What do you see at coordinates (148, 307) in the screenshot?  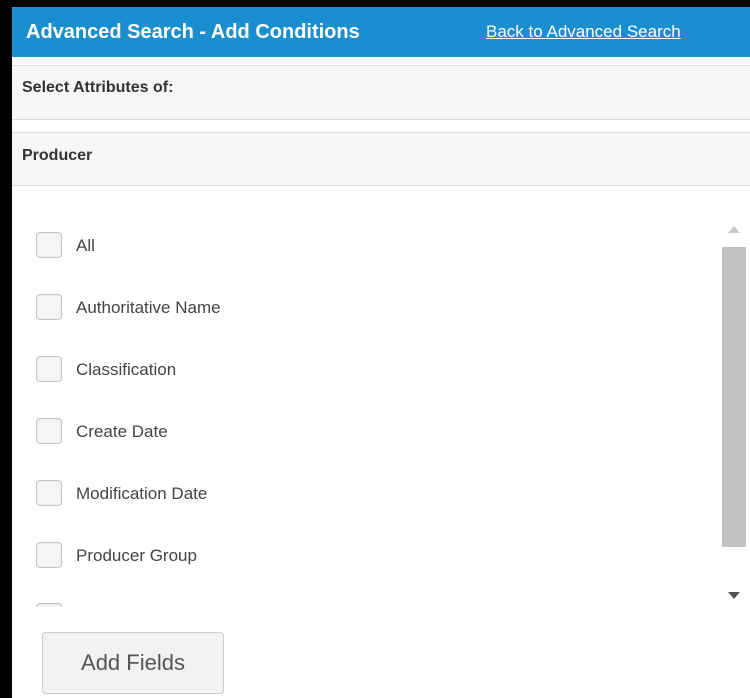 I see `field-label: Authoritative Name` at bounding box center [148, 307].